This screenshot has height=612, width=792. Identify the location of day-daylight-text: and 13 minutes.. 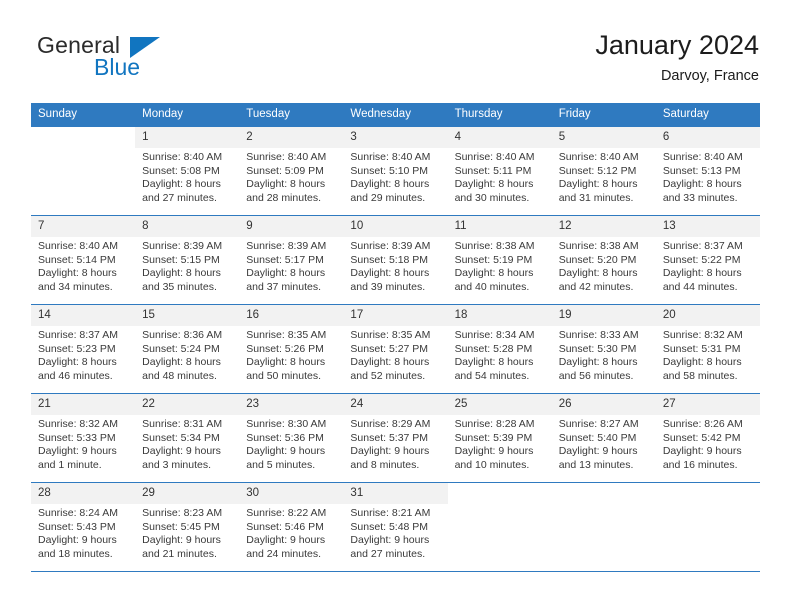
(596, 464).